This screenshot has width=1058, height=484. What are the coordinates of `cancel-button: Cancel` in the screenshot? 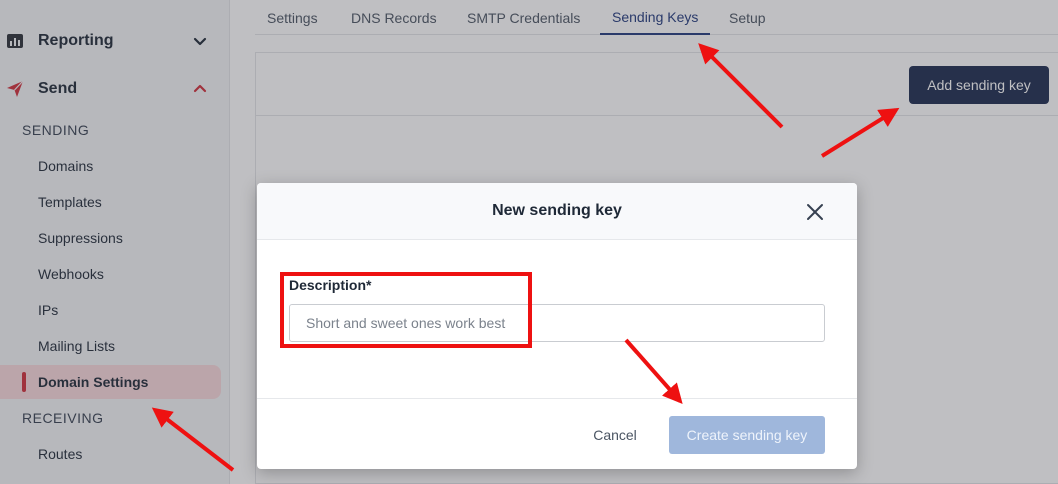 It's located at (615, 435).